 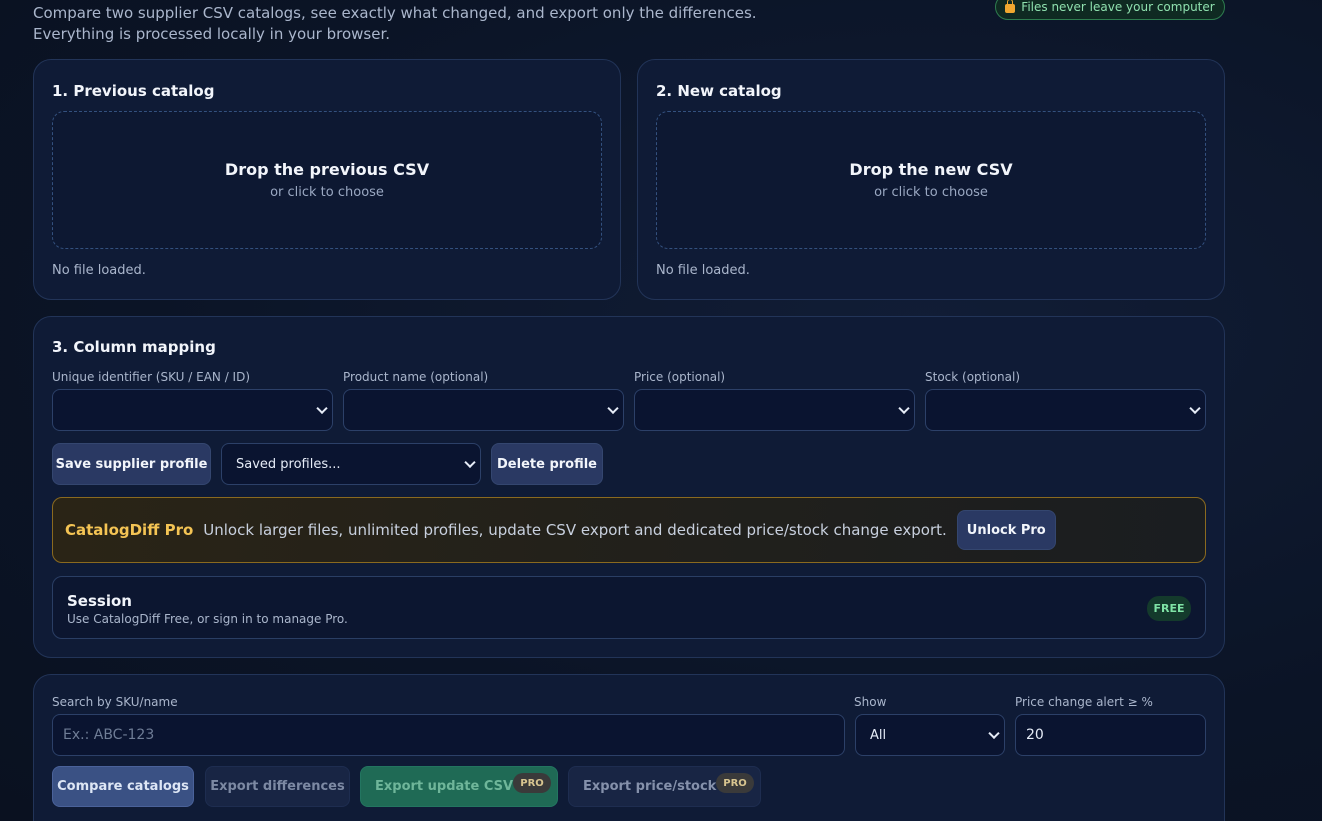 What do you see at coordinates (151, 377) in the screenshot?
I see `id-column-label: Unique identifier (SKU / EAN / ID)` at bounding box center [151, 377].